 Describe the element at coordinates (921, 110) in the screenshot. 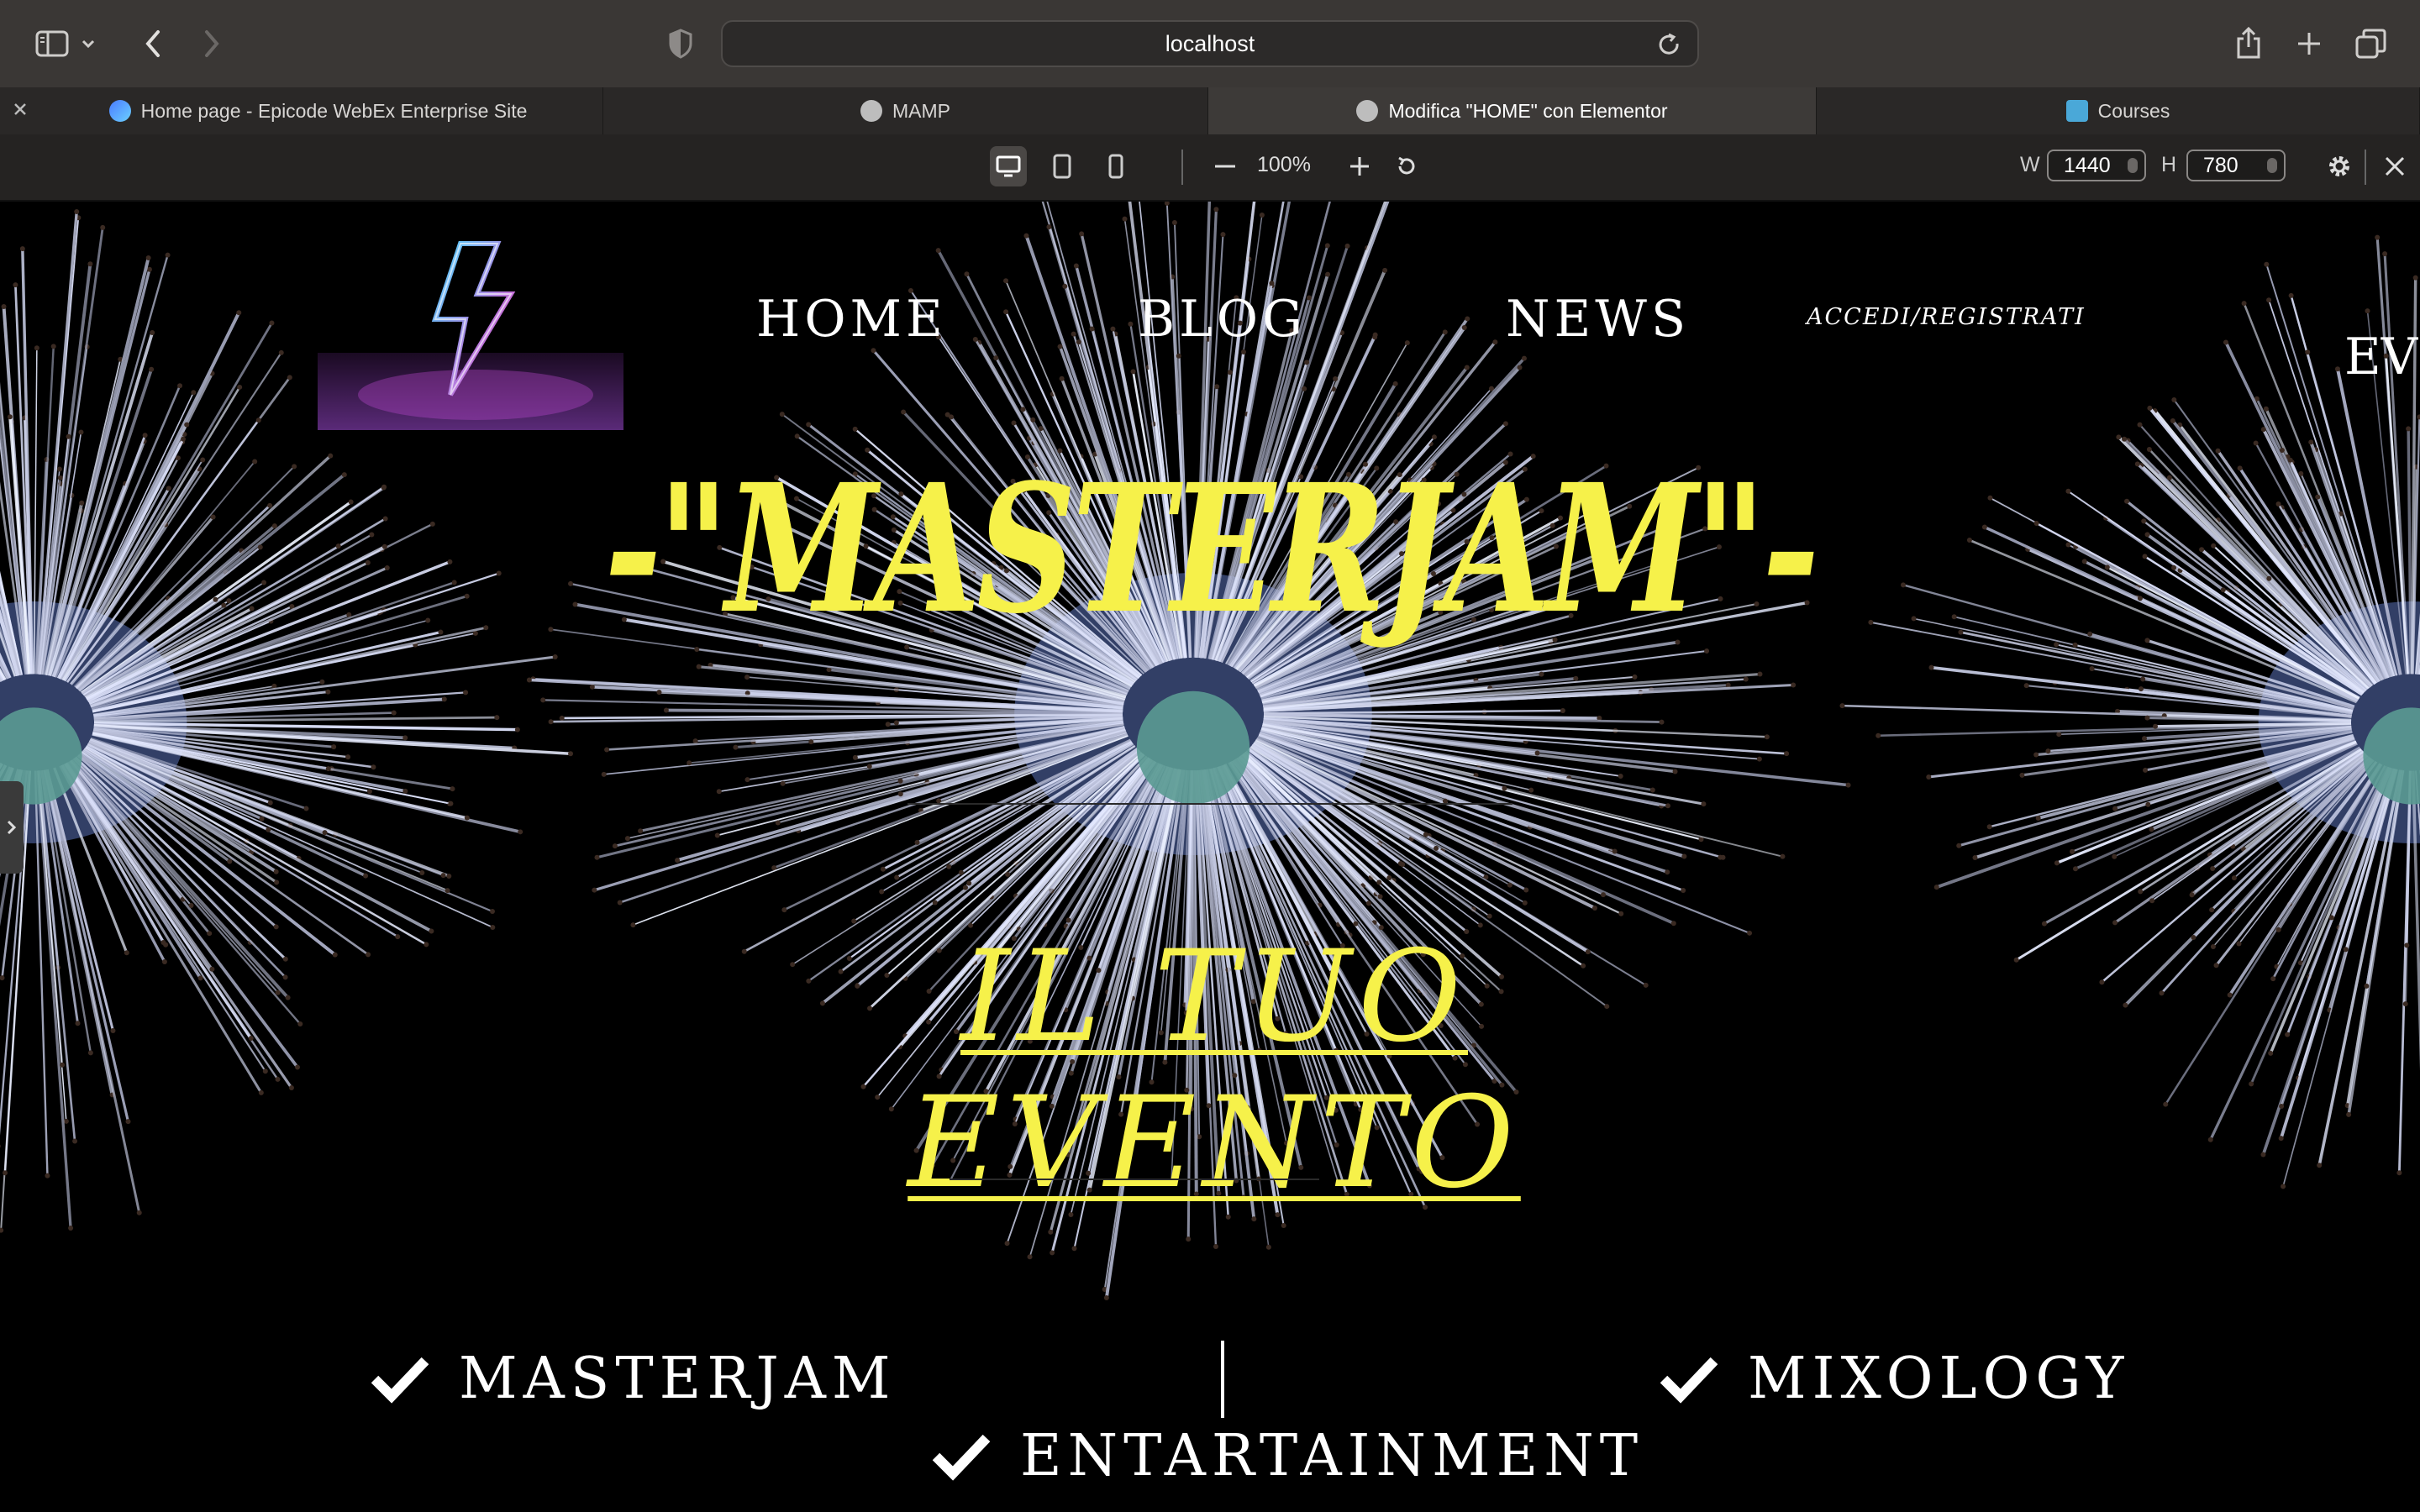

I see `tab-label: MAMP` at that location.